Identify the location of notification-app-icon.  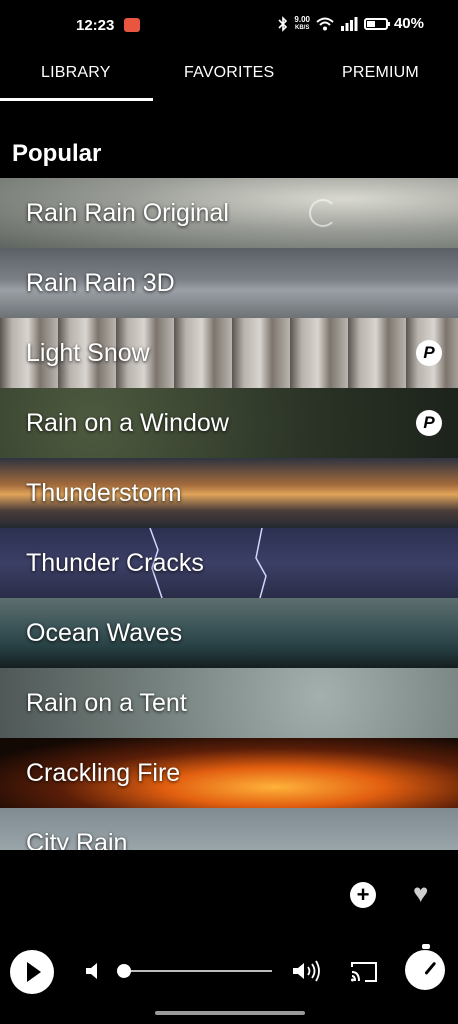
(132, 25).